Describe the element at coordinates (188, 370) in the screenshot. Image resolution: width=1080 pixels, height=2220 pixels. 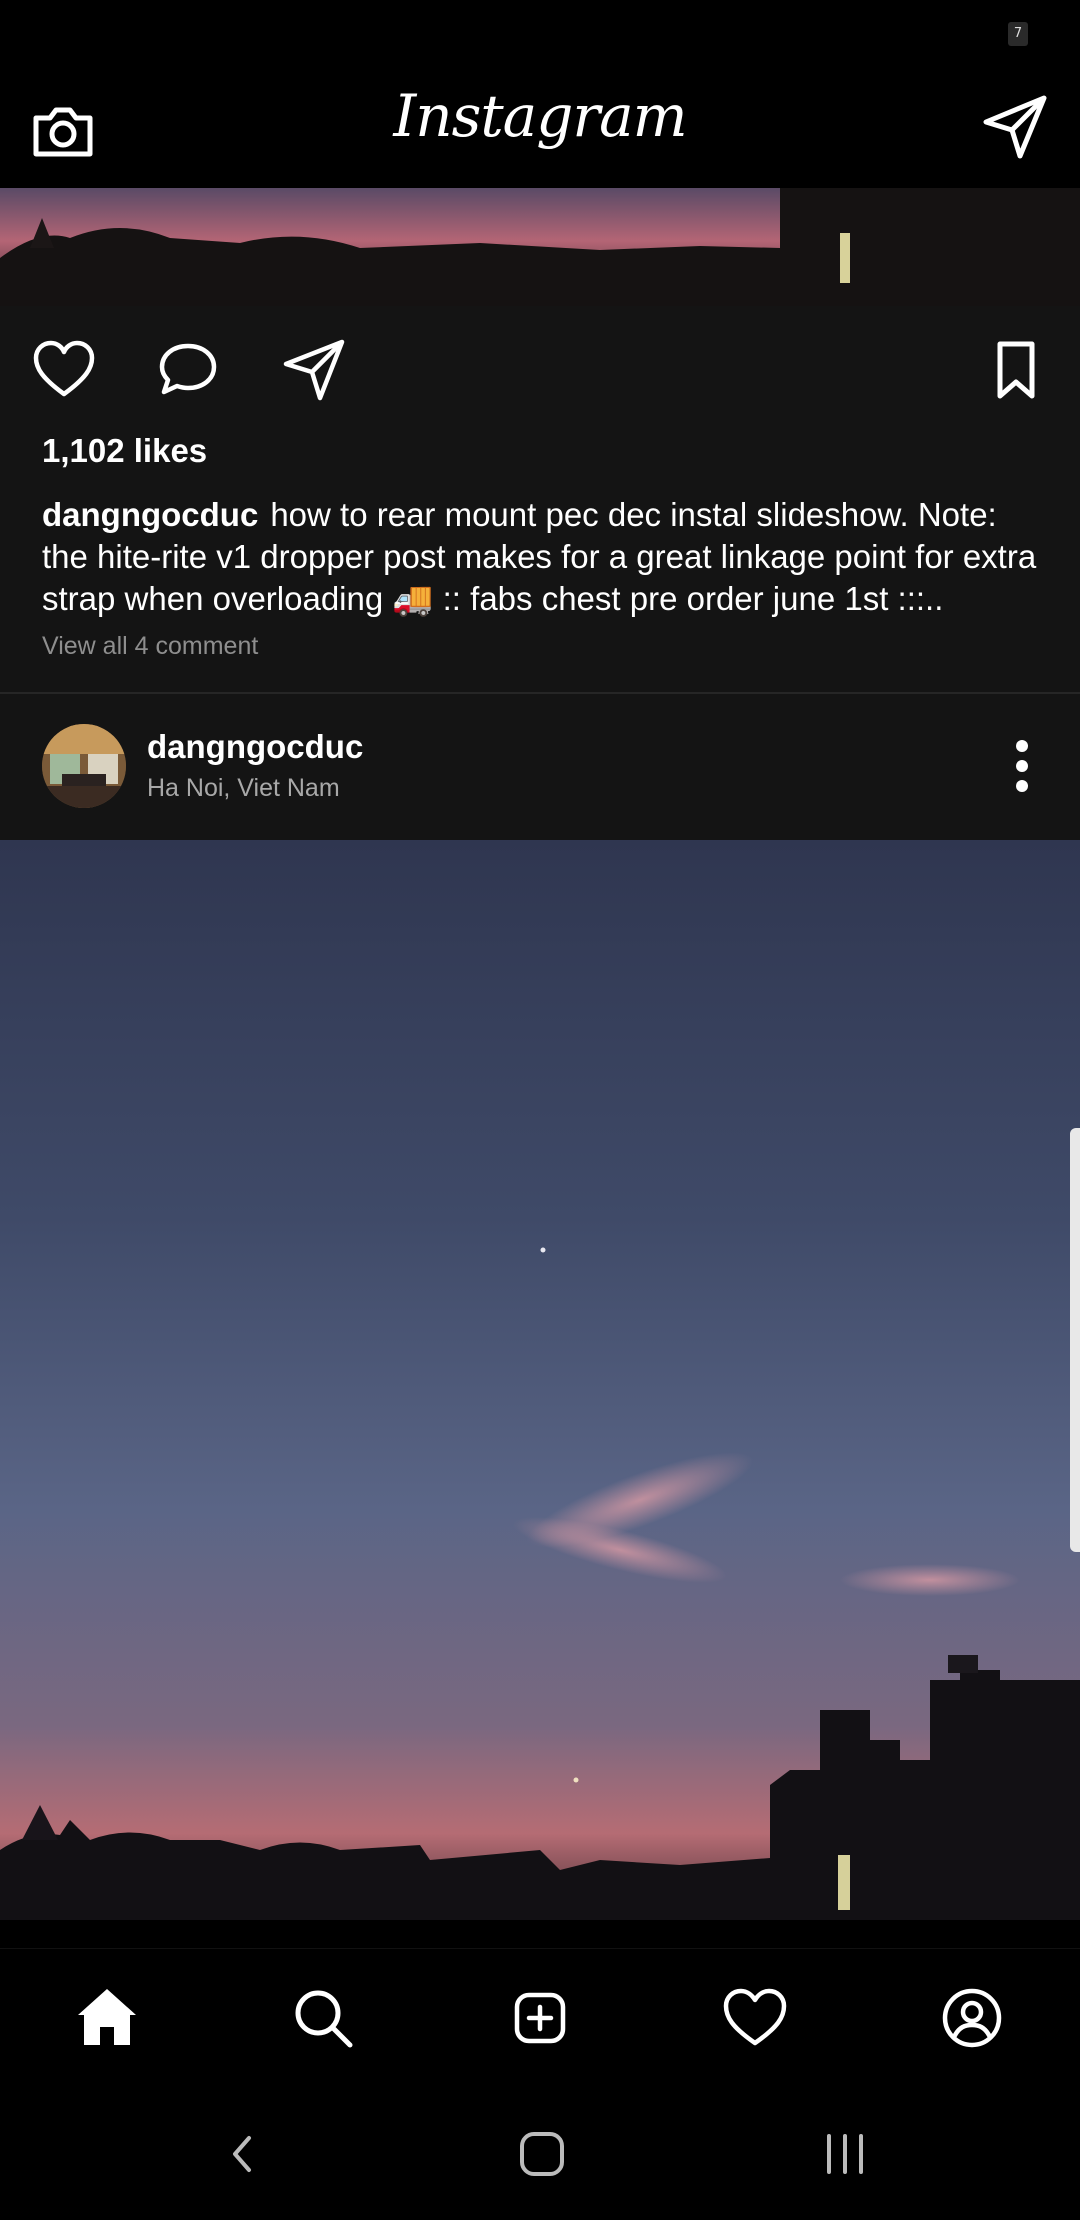
I see `comment-icon` at that location.